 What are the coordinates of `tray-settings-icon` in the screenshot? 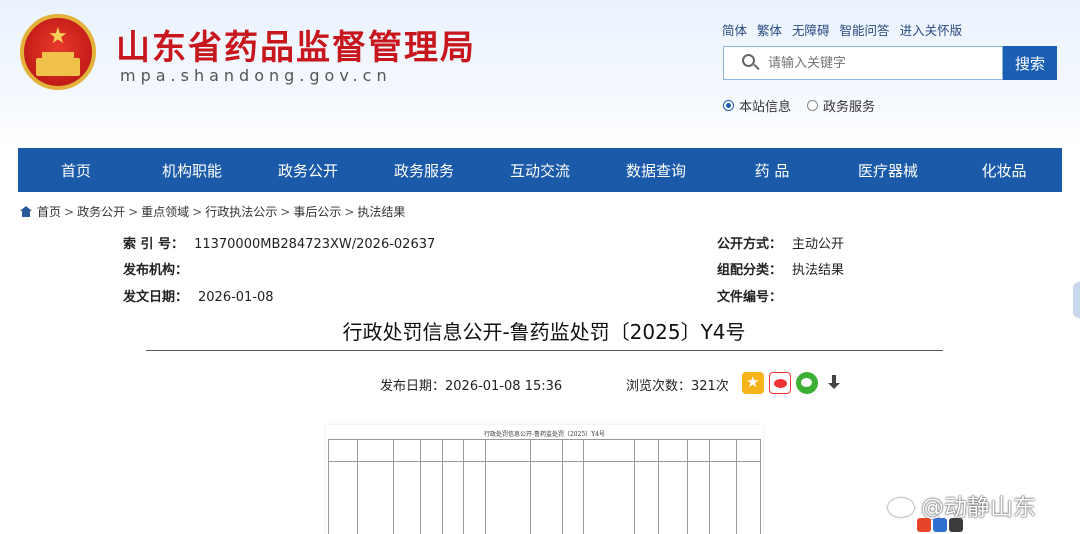 It's located at (956, 525).